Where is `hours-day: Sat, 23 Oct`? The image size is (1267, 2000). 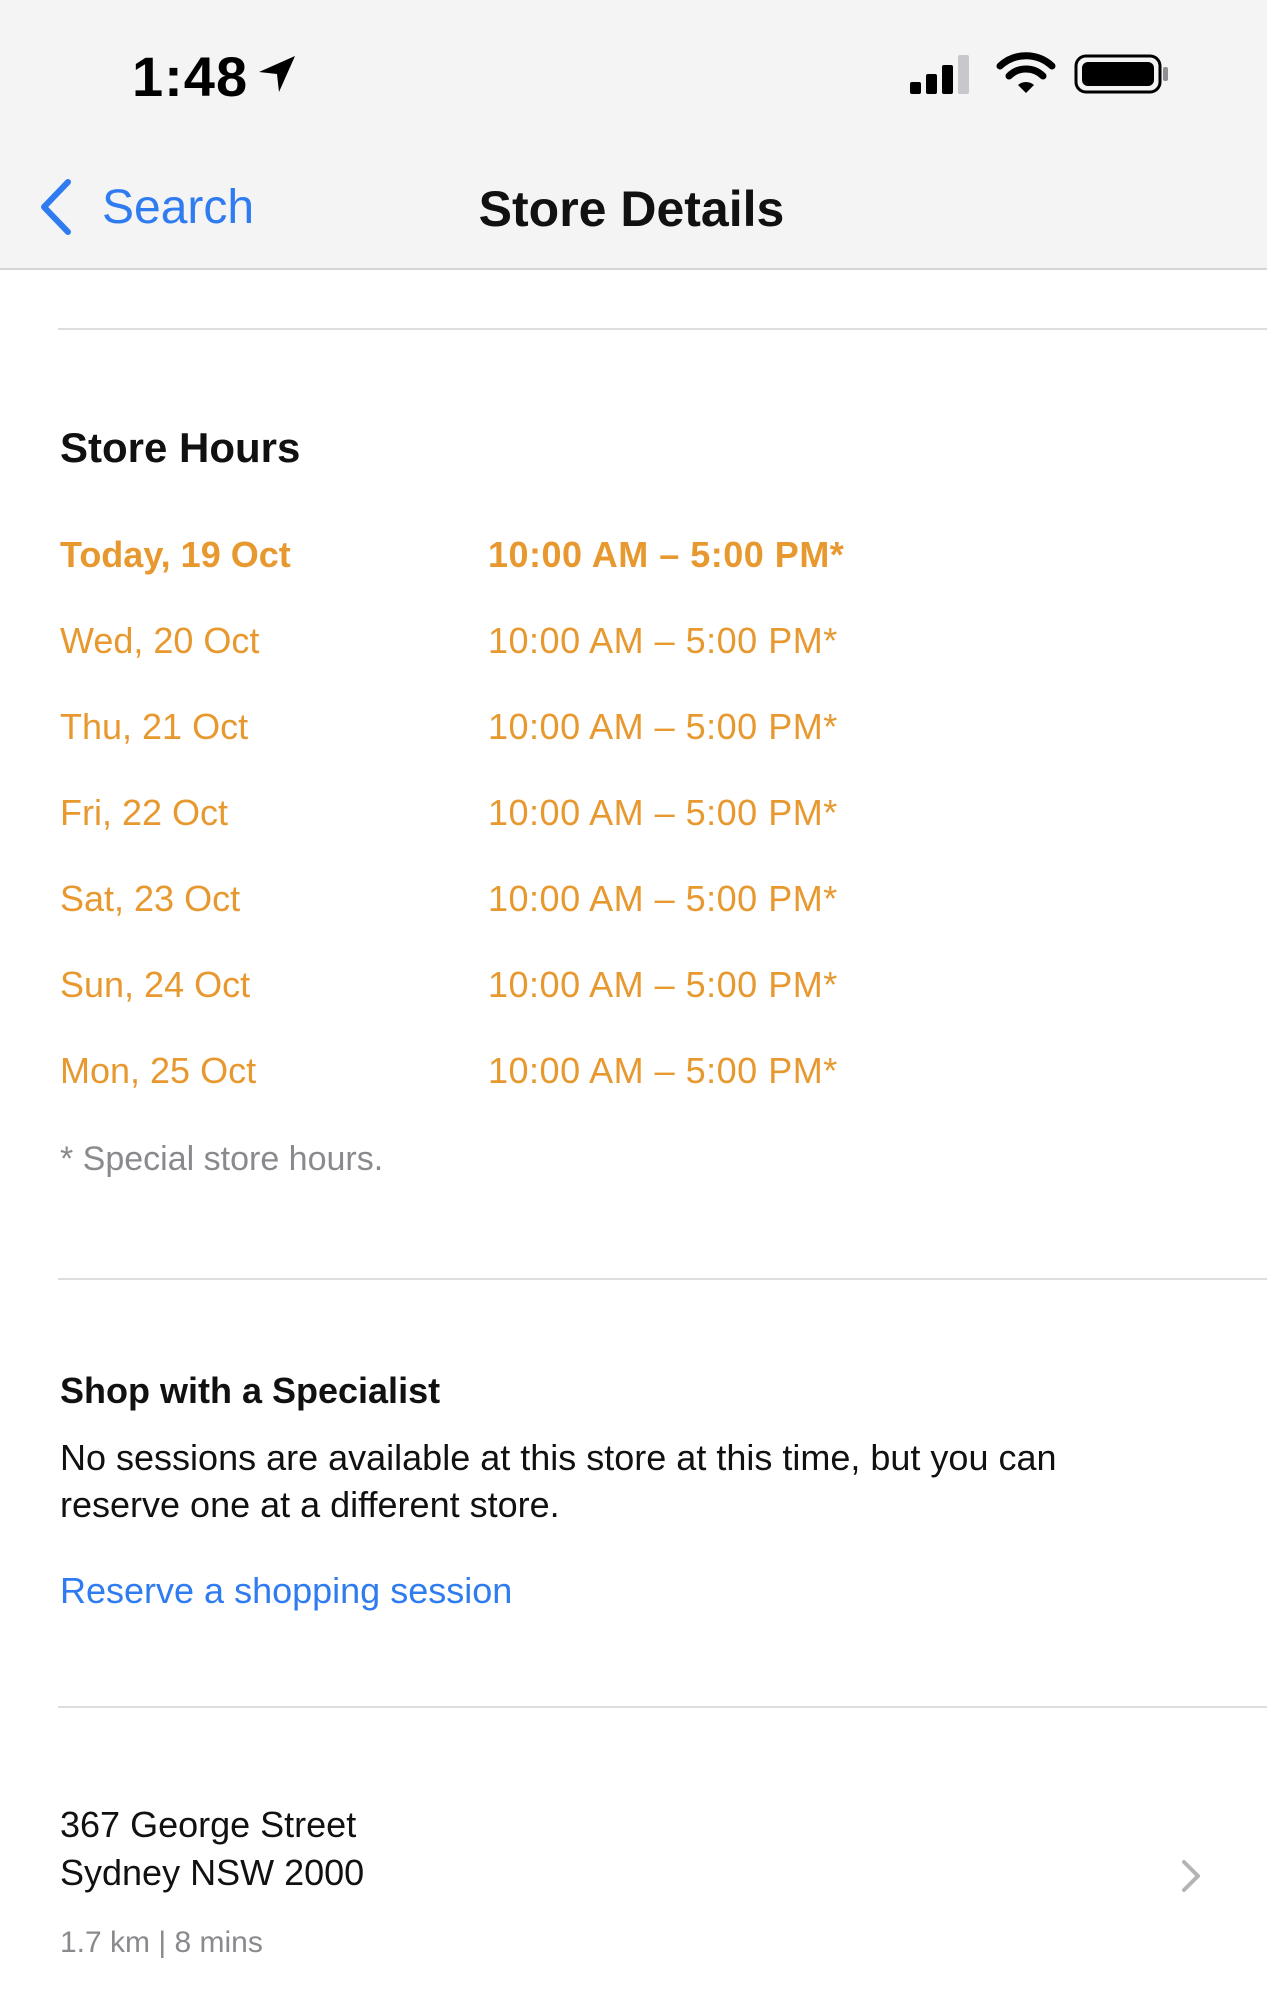
hours-day: Sat, 23 Oct is located at coordinates (150, 898).